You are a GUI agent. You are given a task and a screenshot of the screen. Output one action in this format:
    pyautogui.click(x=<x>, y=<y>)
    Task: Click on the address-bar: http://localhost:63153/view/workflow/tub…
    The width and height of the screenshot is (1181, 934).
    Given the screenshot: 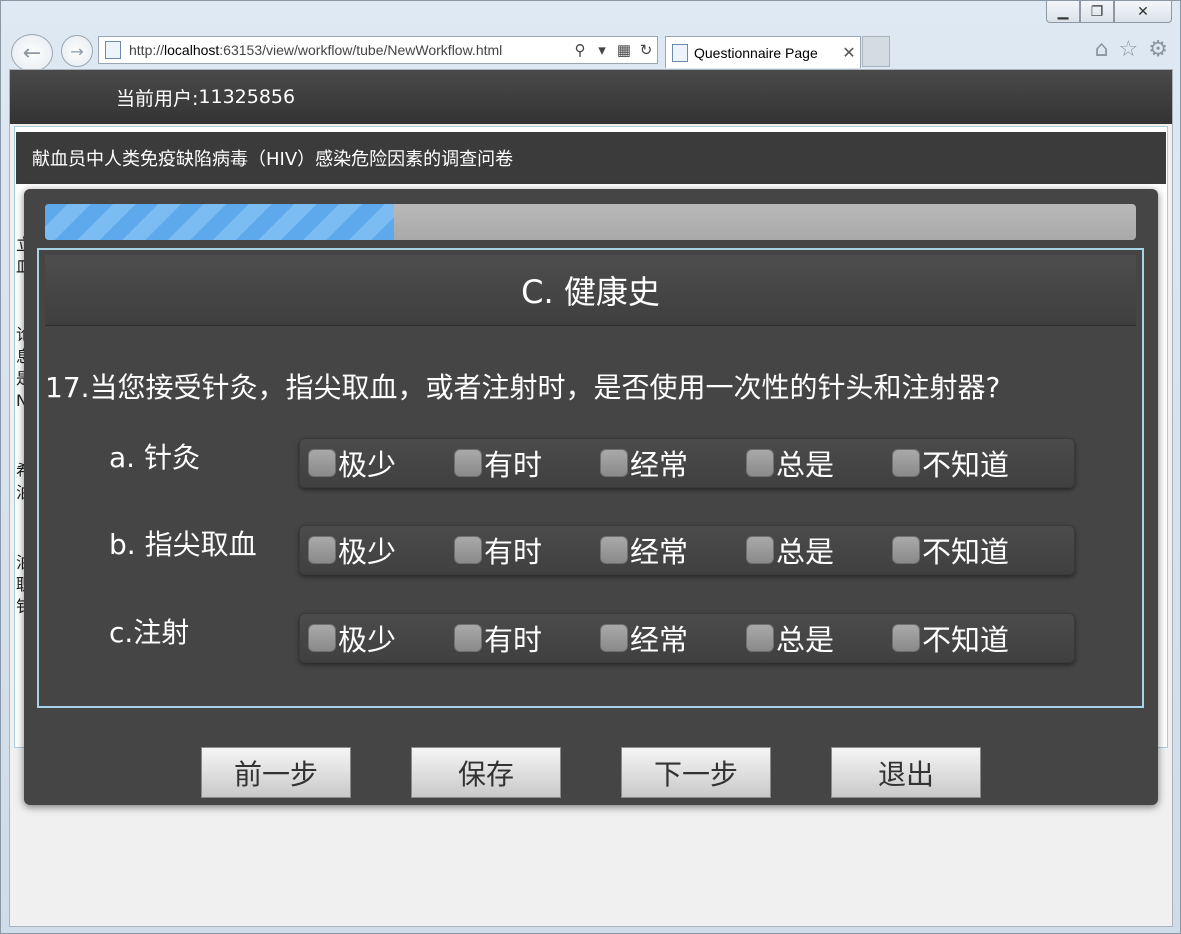 What is the action you would take?
    pyautogui.click(x=378, y=50)
    